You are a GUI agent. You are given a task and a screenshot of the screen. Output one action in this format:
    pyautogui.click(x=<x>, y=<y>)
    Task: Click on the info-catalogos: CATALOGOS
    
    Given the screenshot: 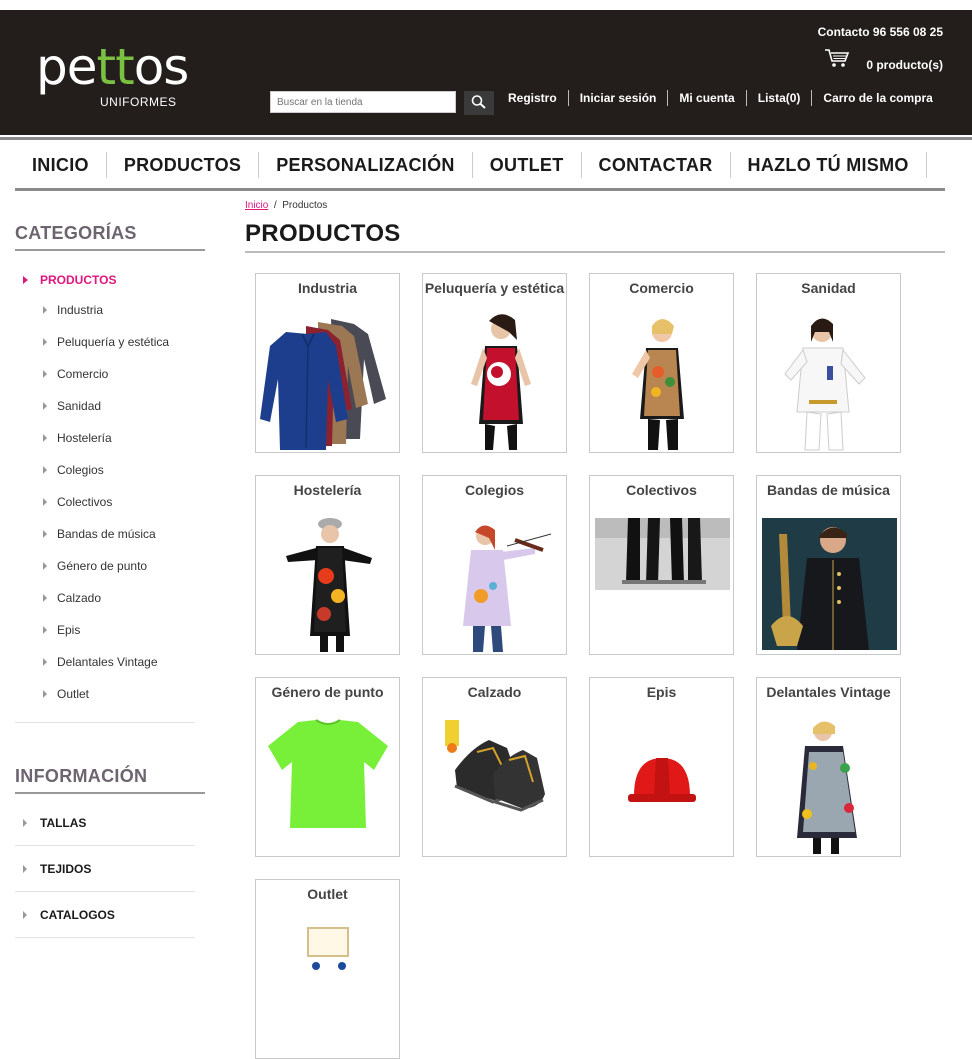 What is the action you would take?
    pyautogui.click(x=77, y=915)
    